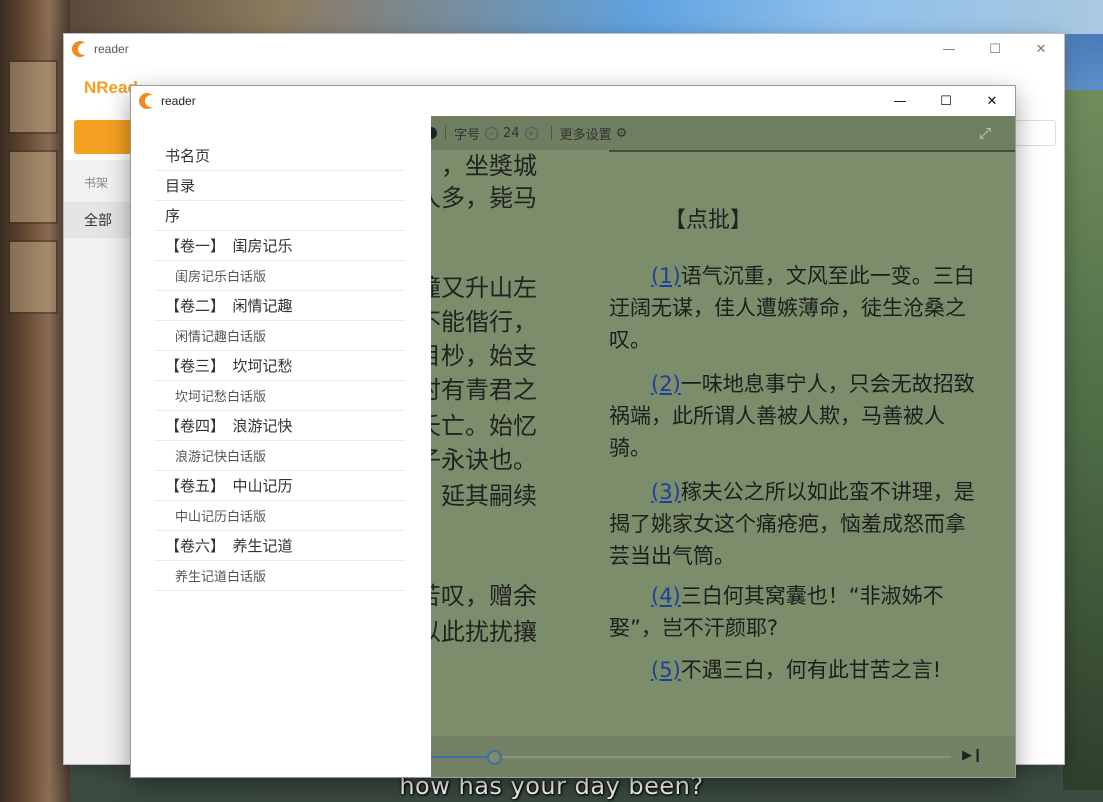 The image size is (1103, 802). I want to click on reader-window-title: reader, so click(178, 101).